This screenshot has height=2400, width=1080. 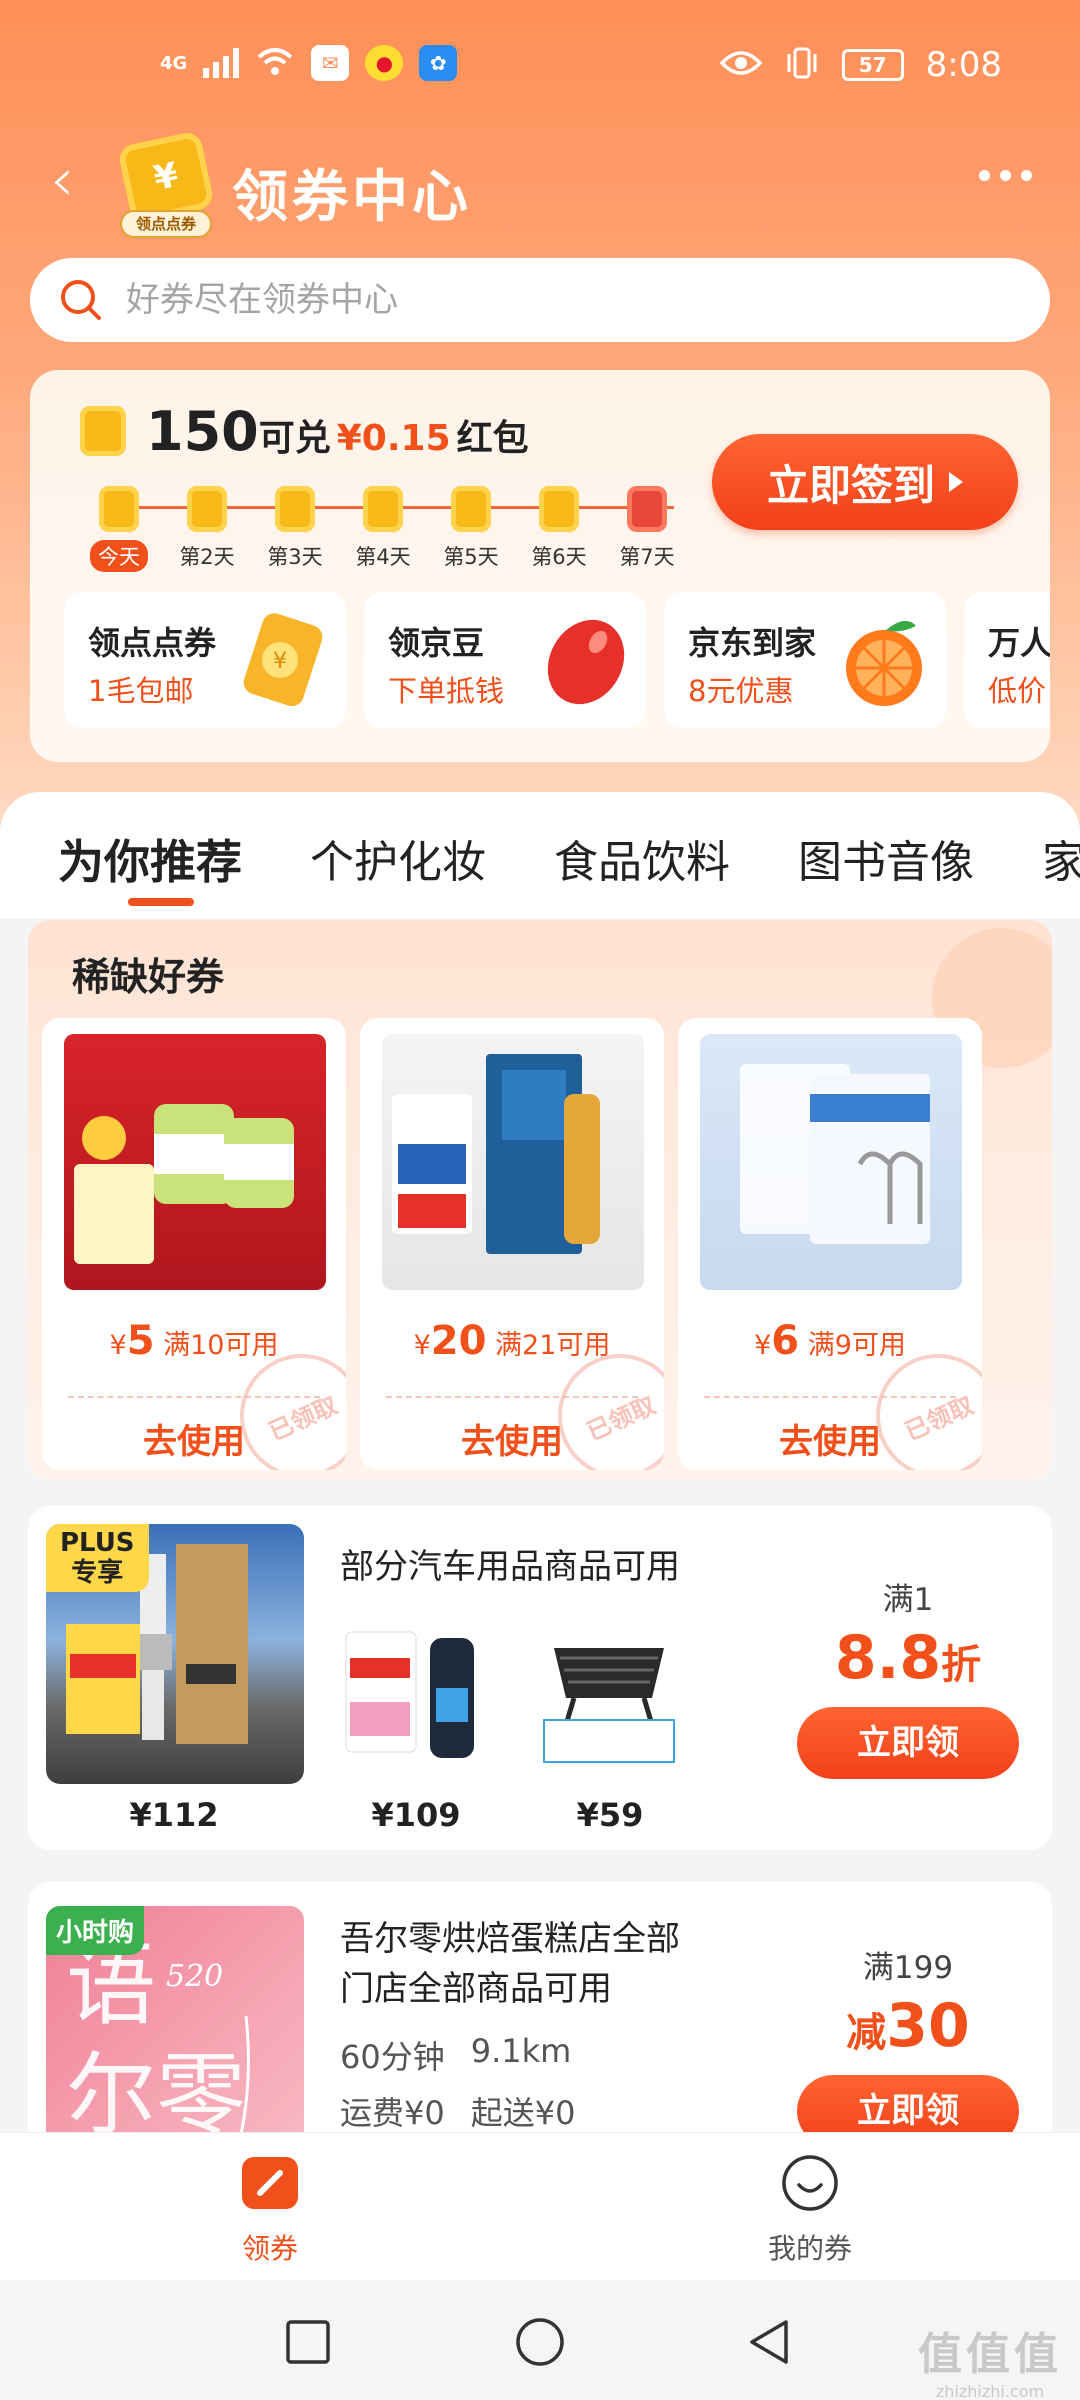 What do you see at coordinates (62, 180) in the screenshot?
I see `chevron-left-icon: ‹` at bounding box center [62, 180].